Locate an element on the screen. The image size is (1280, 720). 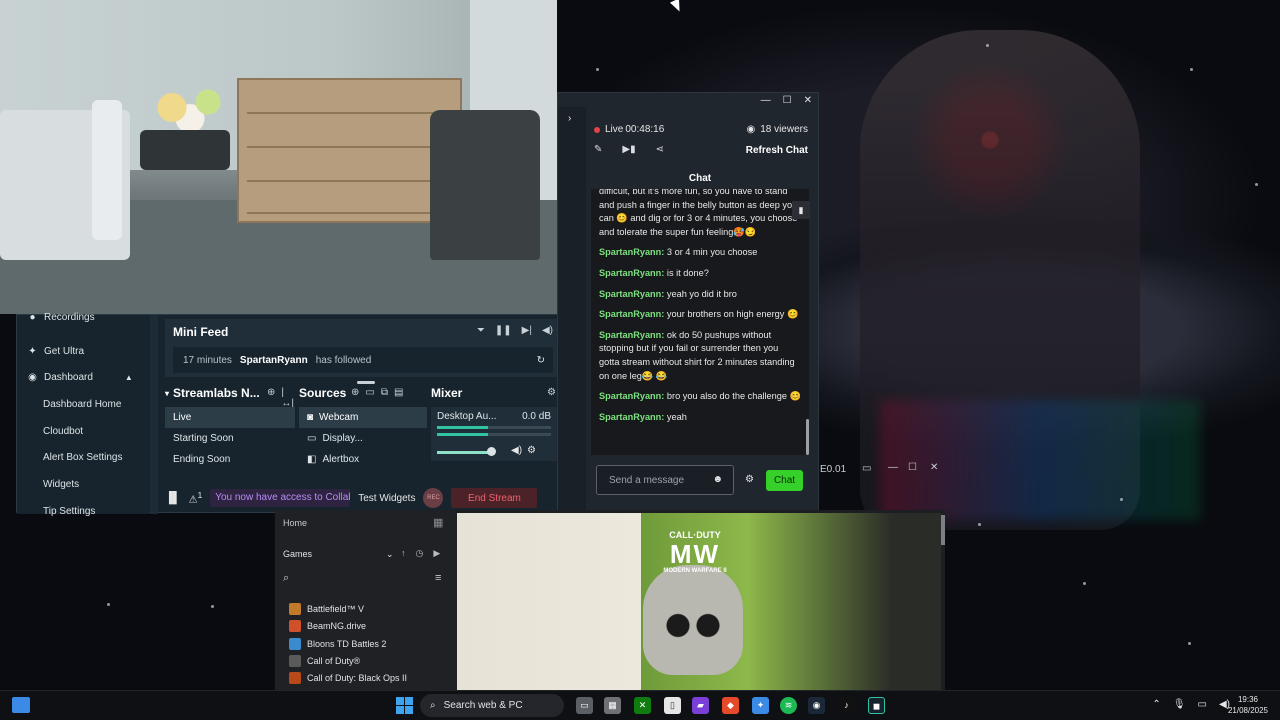
record-icon: ● is located at coordinates (32, 317).